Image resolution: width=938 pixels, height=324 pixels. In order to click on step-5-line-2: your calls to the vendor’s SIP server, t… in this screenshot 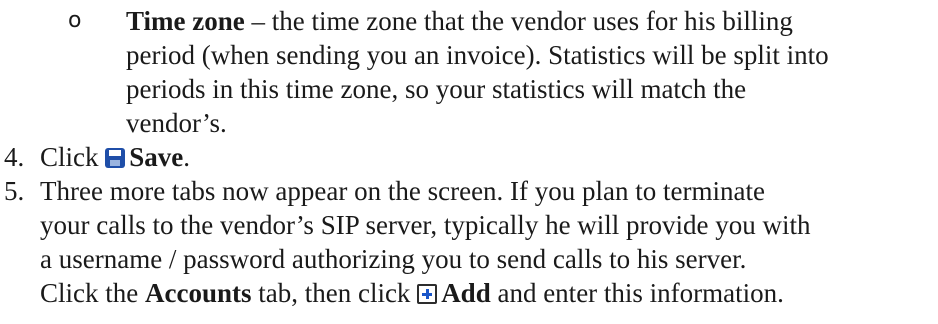, I will do `click(425, 225)`.